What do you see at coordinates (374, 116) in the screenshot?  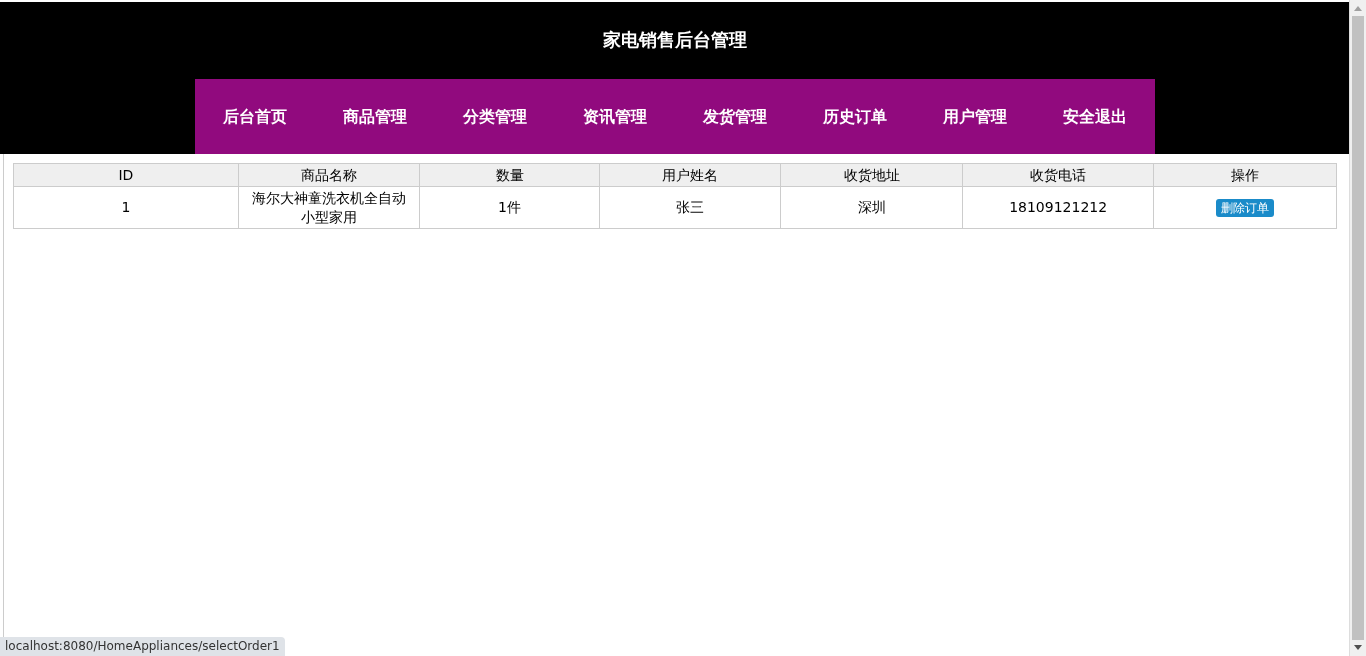 I see `nav-link: 商品管理` at bounding box center [374, 116].